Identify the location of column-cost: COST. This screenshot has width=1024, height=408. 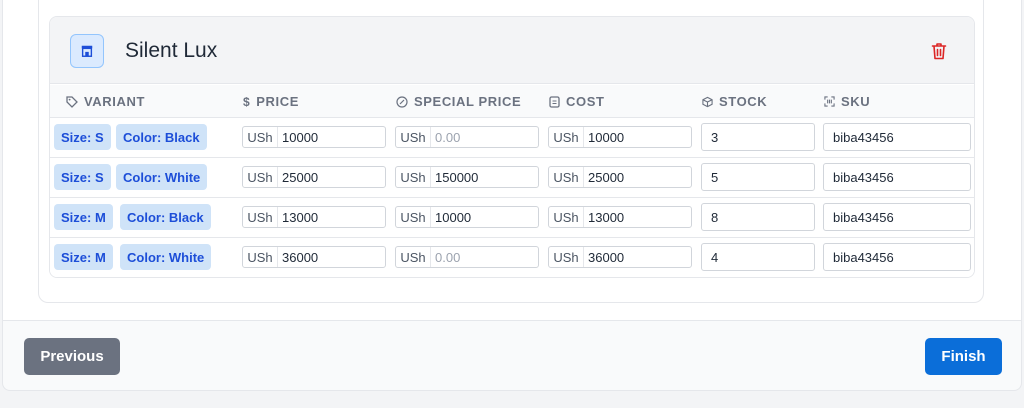
(577, 101).